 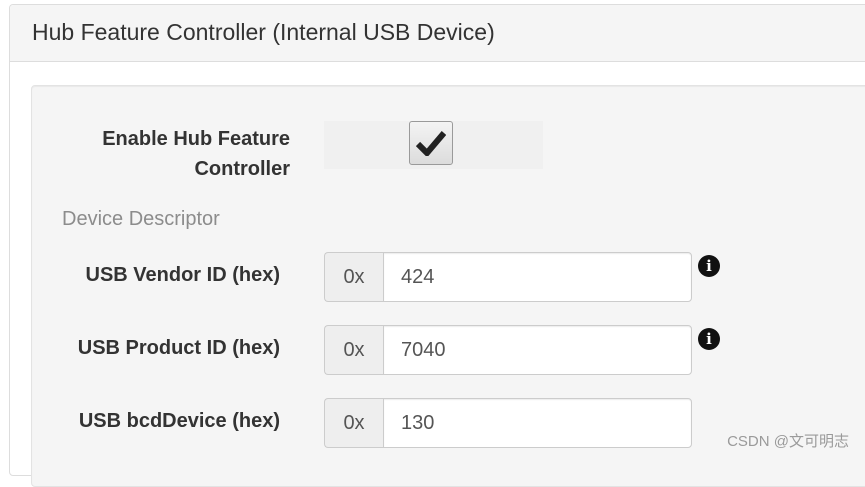 I want to click on enable-hub-feature-controller-checkbox, so click(x=431, y=143).